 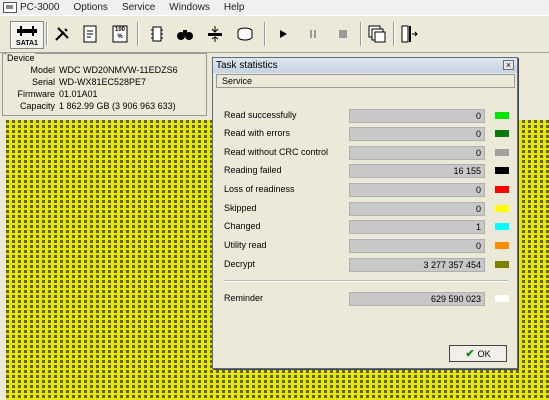 I want to click on stat-row: Changed 1, so click(x=369, y=227).